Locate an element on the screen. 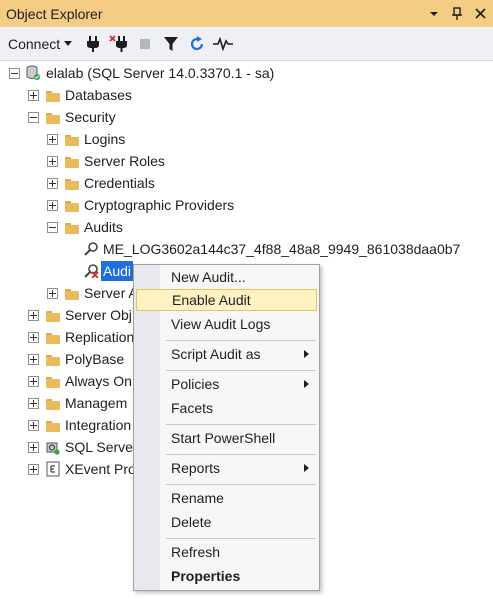 Image resolution: width=493 pixels, height=599 pixels. close-icon is located at coordinates (480, 14).